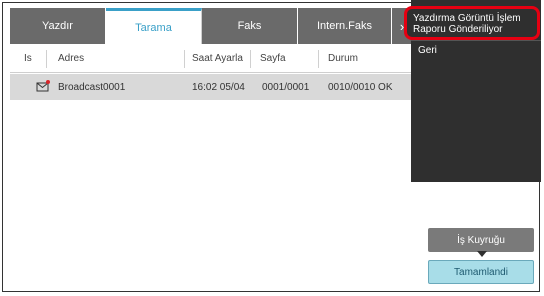  Describe the element at coordinates (345, 26) in the screenshot. I see `tab-intern-faks: Intern.Faks` at that location.